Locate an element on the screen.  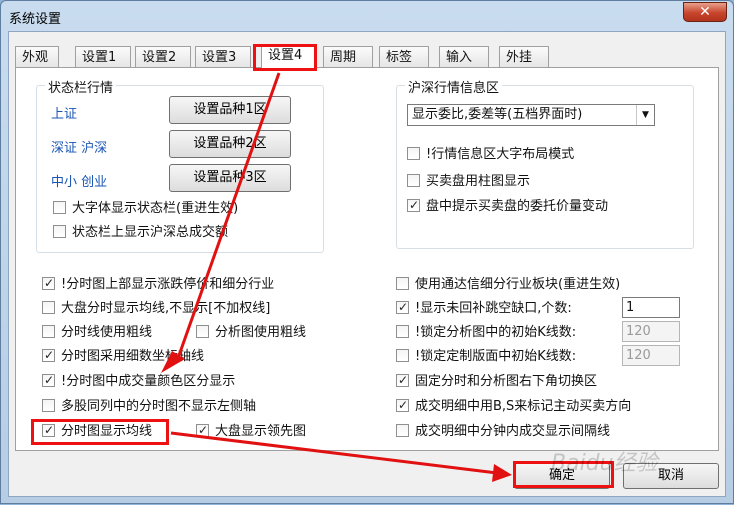
info-area-group-title: 沪深行情信息区 is located at coordinates (454, 86).